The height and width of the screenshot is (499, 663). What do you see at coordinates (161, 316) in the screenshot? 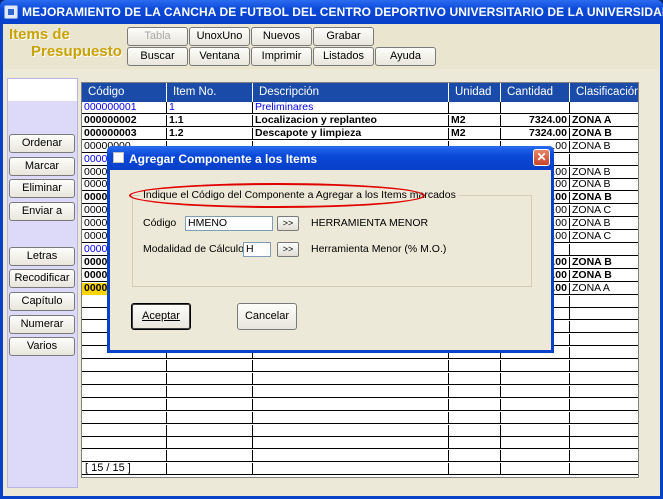
I see `aceptar-button: Aceptar` at bounding box center [161, 316].